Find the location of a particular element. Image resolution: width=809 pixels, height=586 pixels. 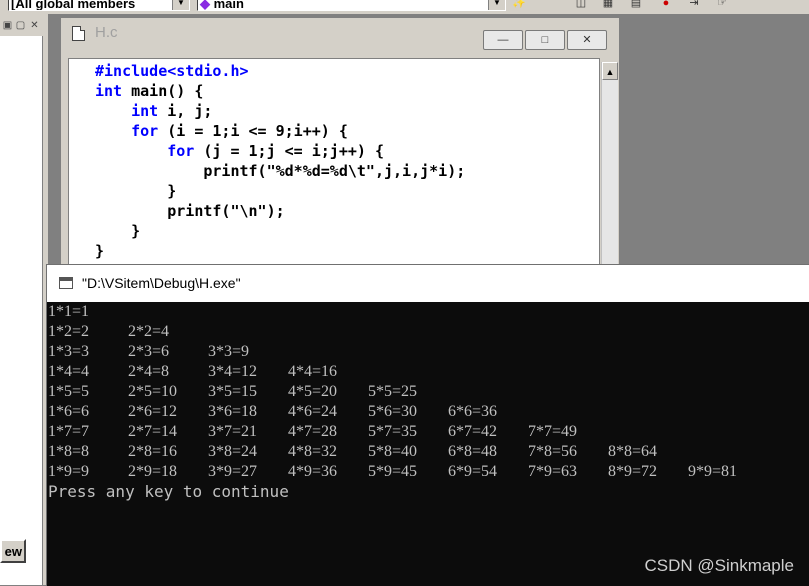

console-cell: 3*6=18 is located at coordinates (233, 411).